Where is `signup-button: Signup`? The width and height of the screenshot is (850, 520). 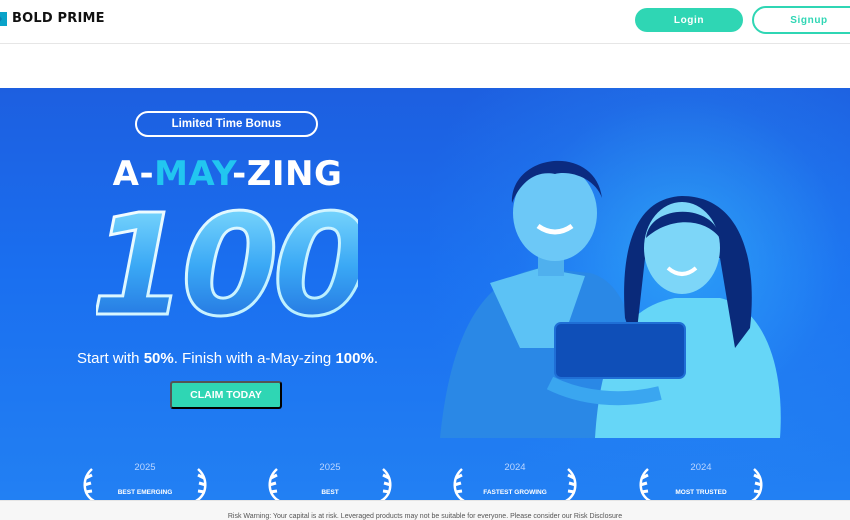 signup-button: Signup is located at coordinates (801, 20).